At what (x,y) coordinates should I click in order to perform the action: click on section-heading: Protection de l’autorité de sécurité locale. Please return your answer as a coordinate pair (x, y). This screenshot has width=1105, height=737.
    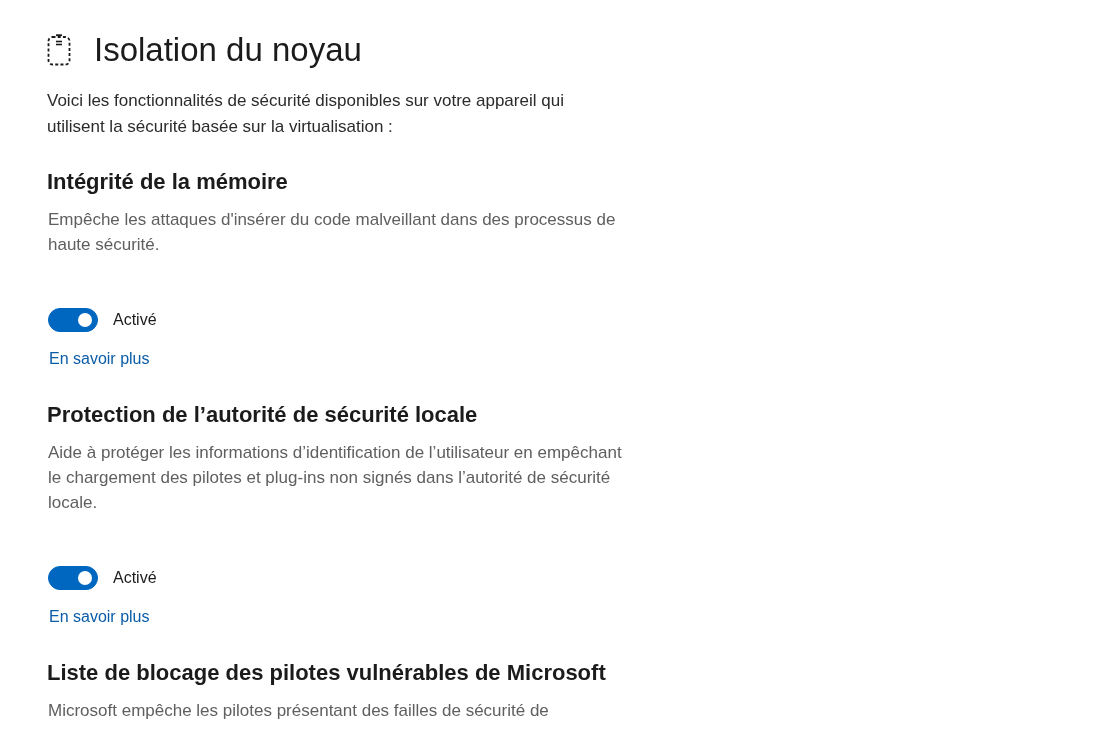
    Looking at the image, I should click on (262, 415).